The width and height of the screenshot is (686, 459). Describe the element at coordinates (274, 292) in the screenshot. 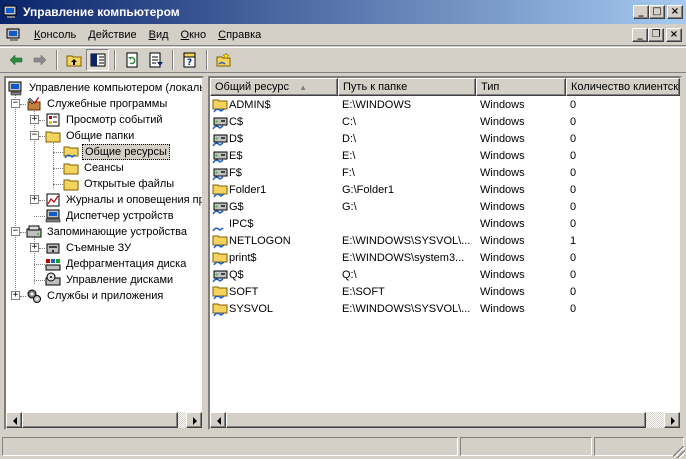

I see `share-name-cell: SOFT` at that location.